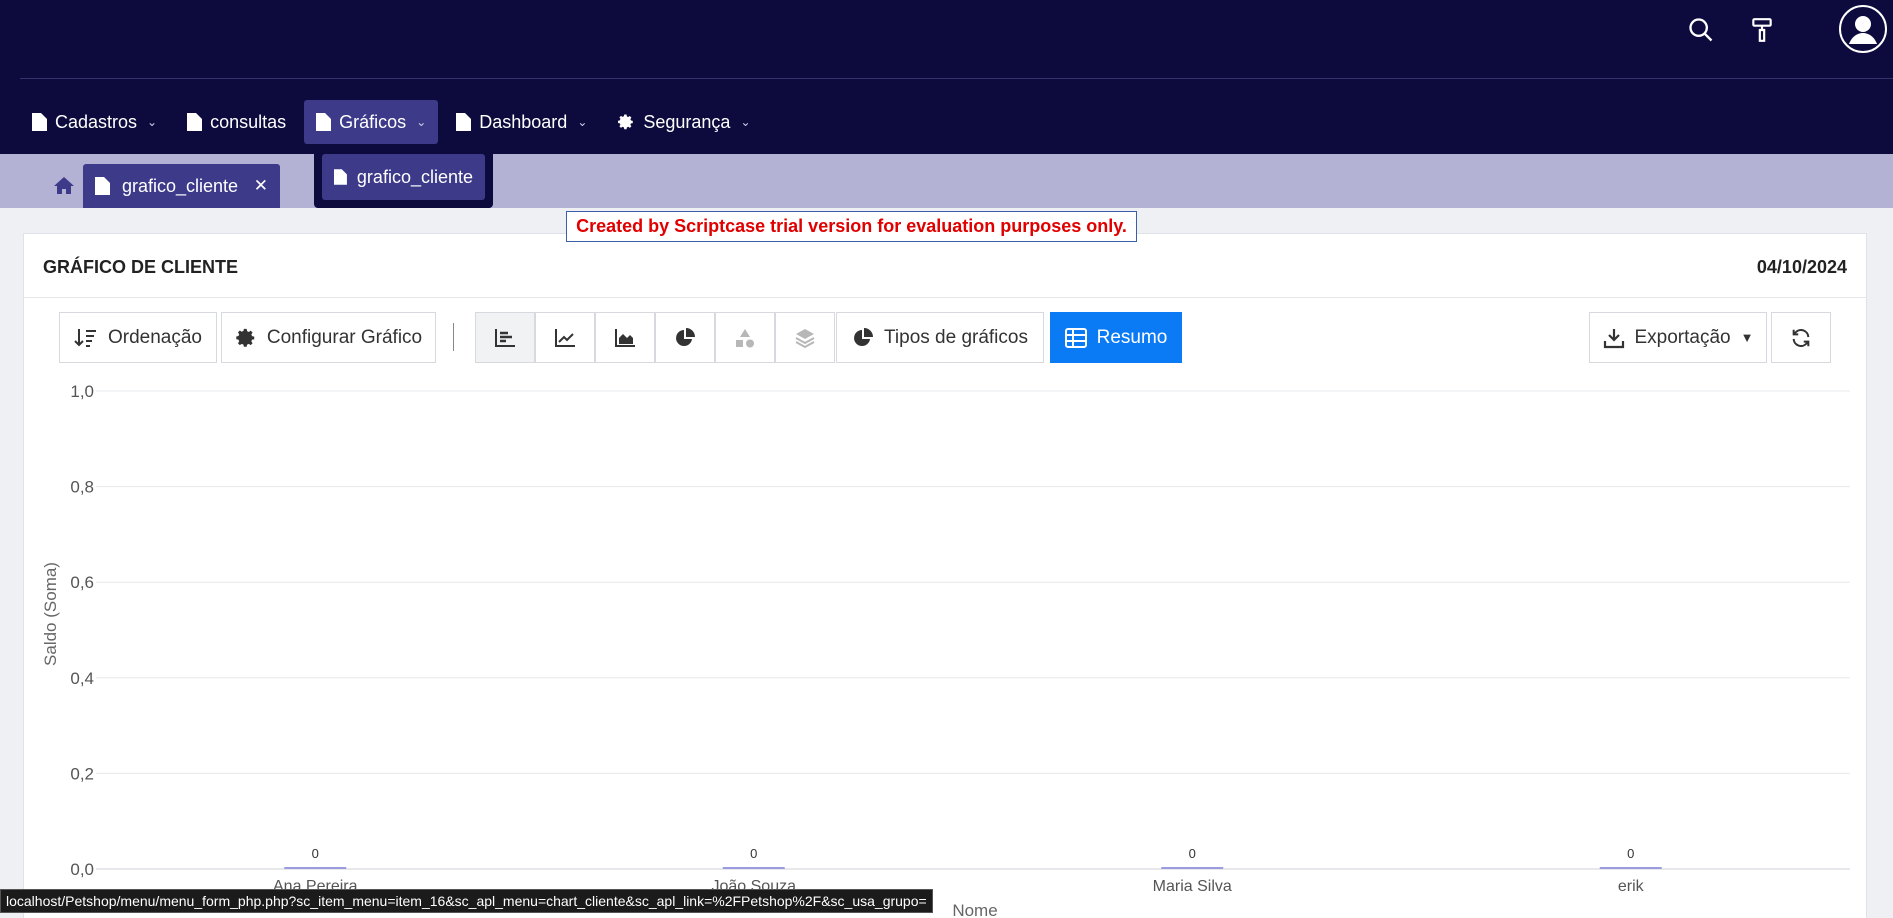 The height and width of the screenshot is (918, 1893). Describe the element at coordinates (1701, 30) in the screenshot. I see `search-icon` at that location.